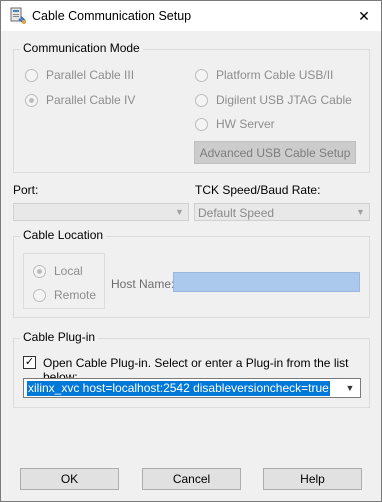  I want to click on window-title: Cable Communication Setup, so click(112, 16).